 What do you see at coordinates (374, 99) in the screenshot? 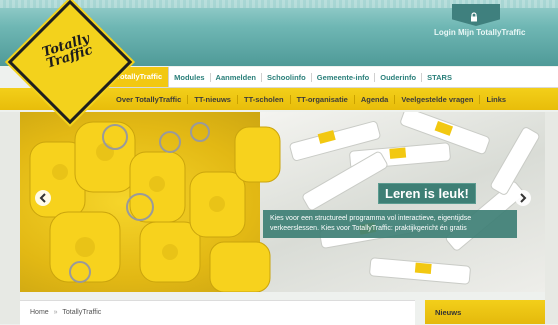
I see `sub-nav-item-agenda: Agenda` at bounding box center [374, 99].